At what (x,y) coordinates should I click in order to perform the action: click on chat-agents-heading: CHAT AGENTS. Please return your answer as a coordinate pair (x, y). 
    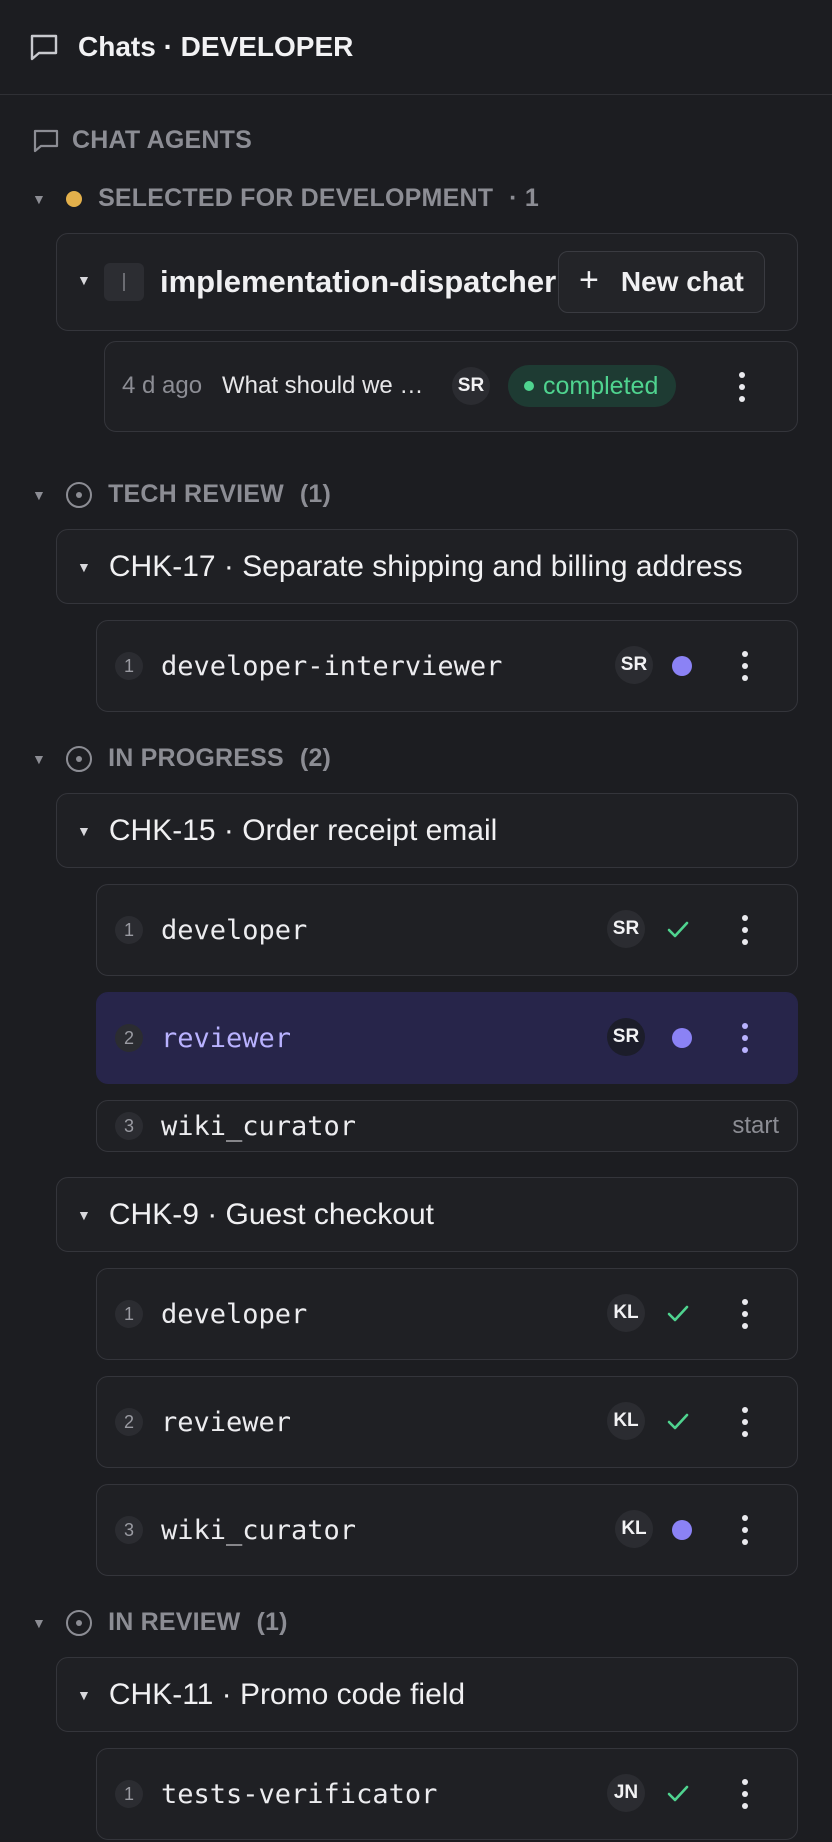
    Looking at the image, I should click on (142, 140).